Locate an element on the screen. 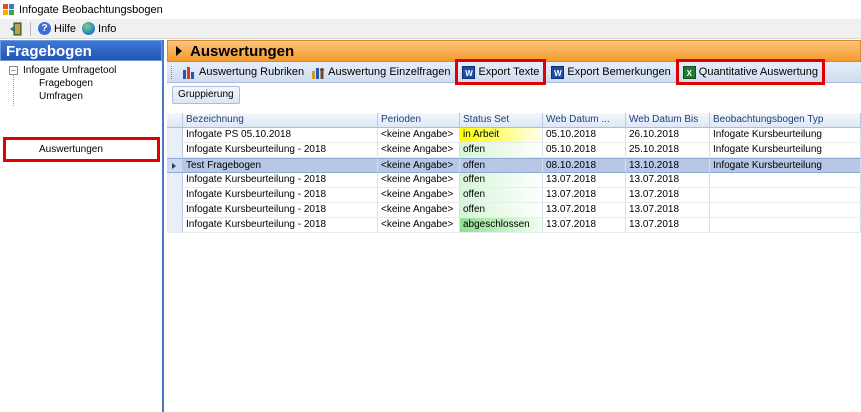 This screenshot has height=412, width=861. export-texte-label: Export Texte is located at coordinates (509, 72).